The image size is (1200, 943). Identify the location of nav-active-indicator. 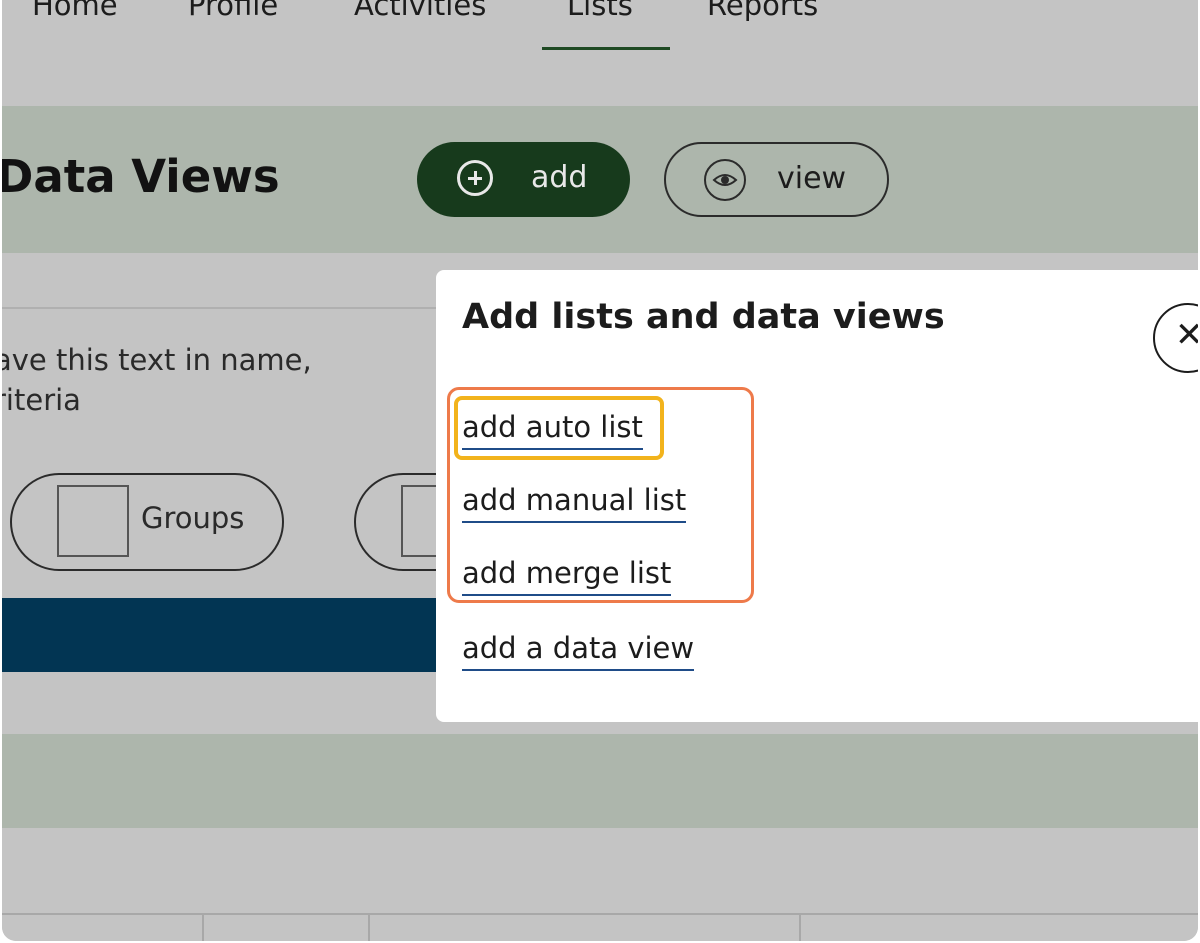
(606, 48).